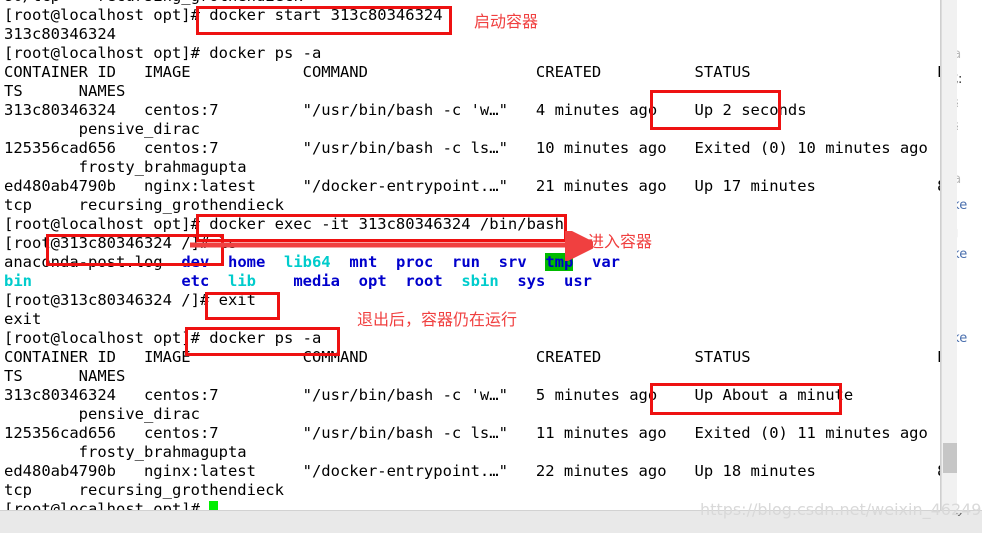 Image resolution: width=982 pixels, height=533 pixels. Describe the element at coordinates (578, 281) in the screenshot. I see `terminal-text: usr` at that location.